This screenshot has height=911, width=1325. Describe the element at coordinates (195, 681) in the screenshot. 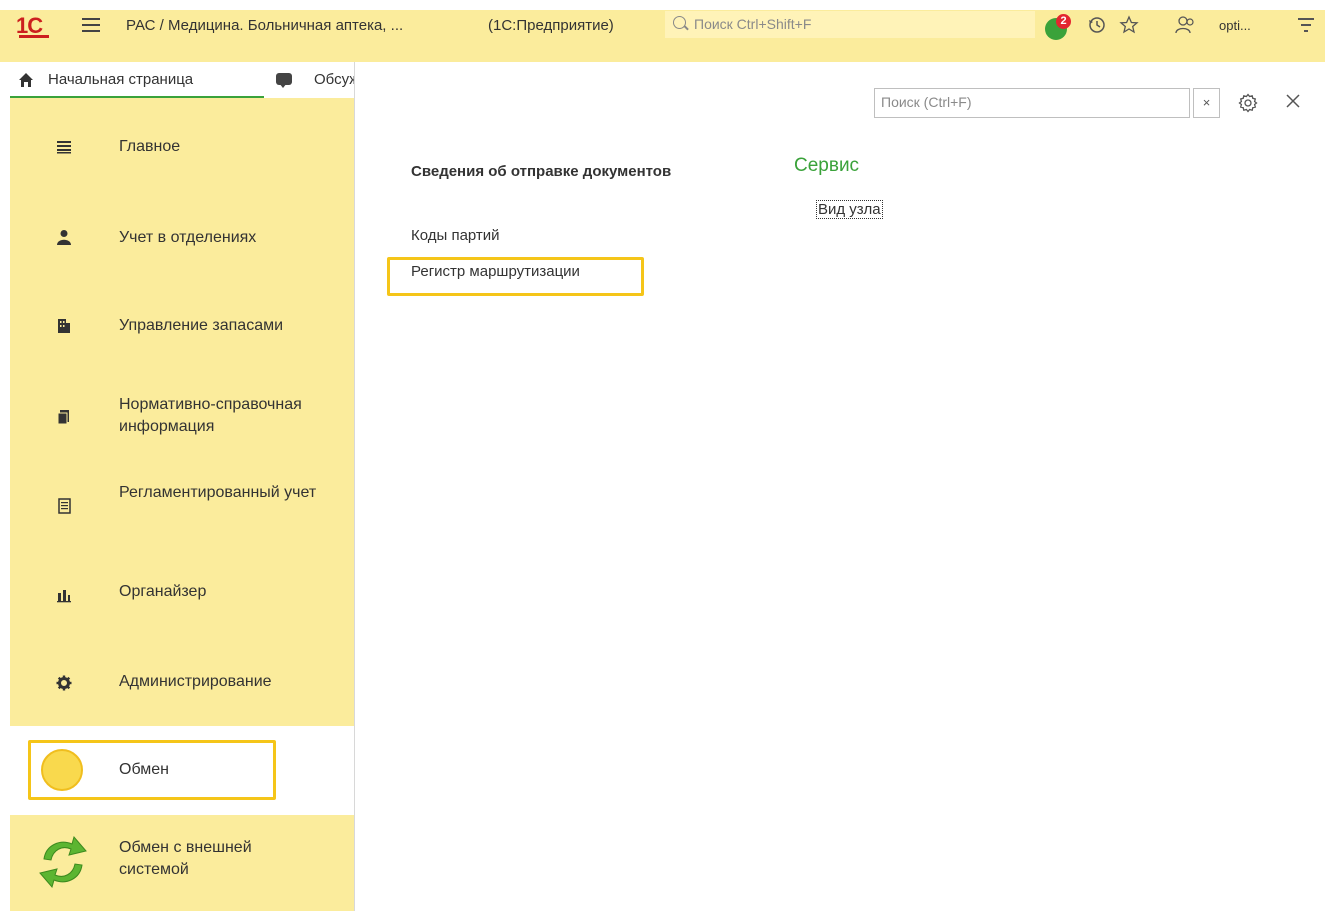

I see `sidebar-item-label: Администрирование` at that location.